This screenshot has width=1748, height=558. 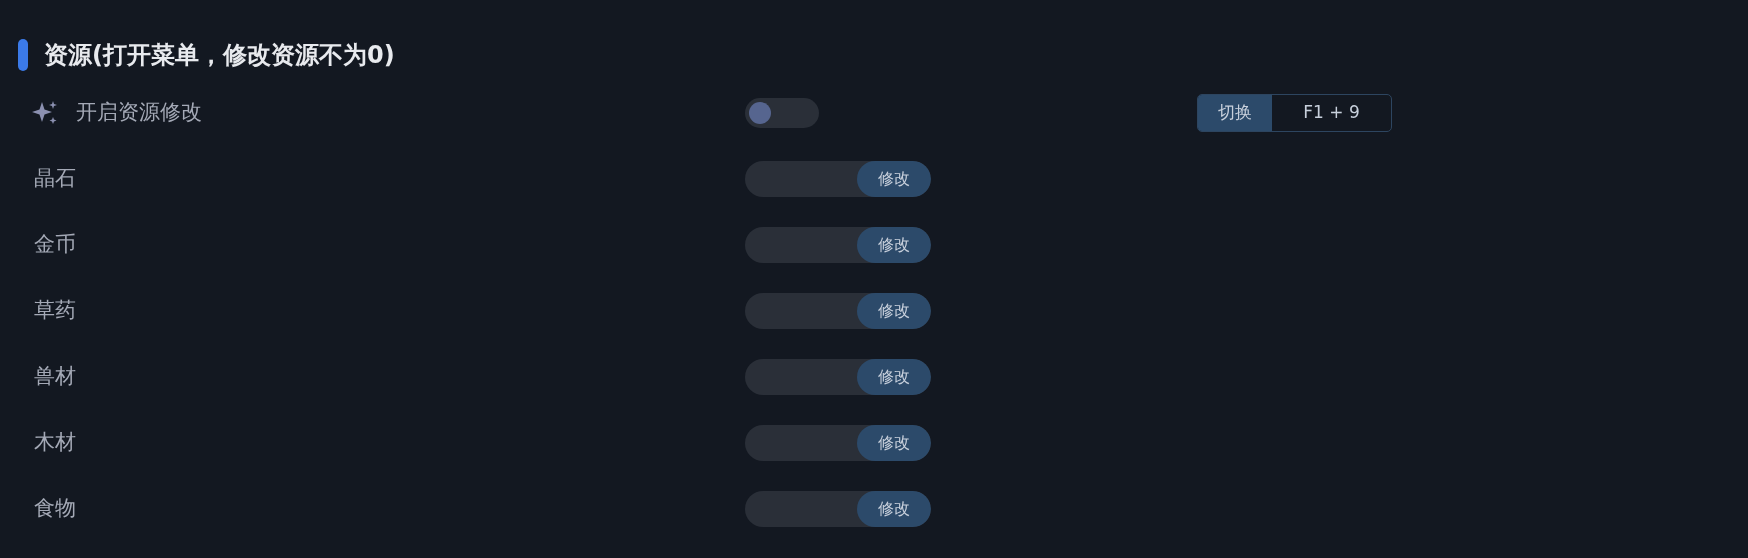 What do you see at coordinates (23, 55) in the screenshot?
I see `section-marker` at bounding box center [23, 55].